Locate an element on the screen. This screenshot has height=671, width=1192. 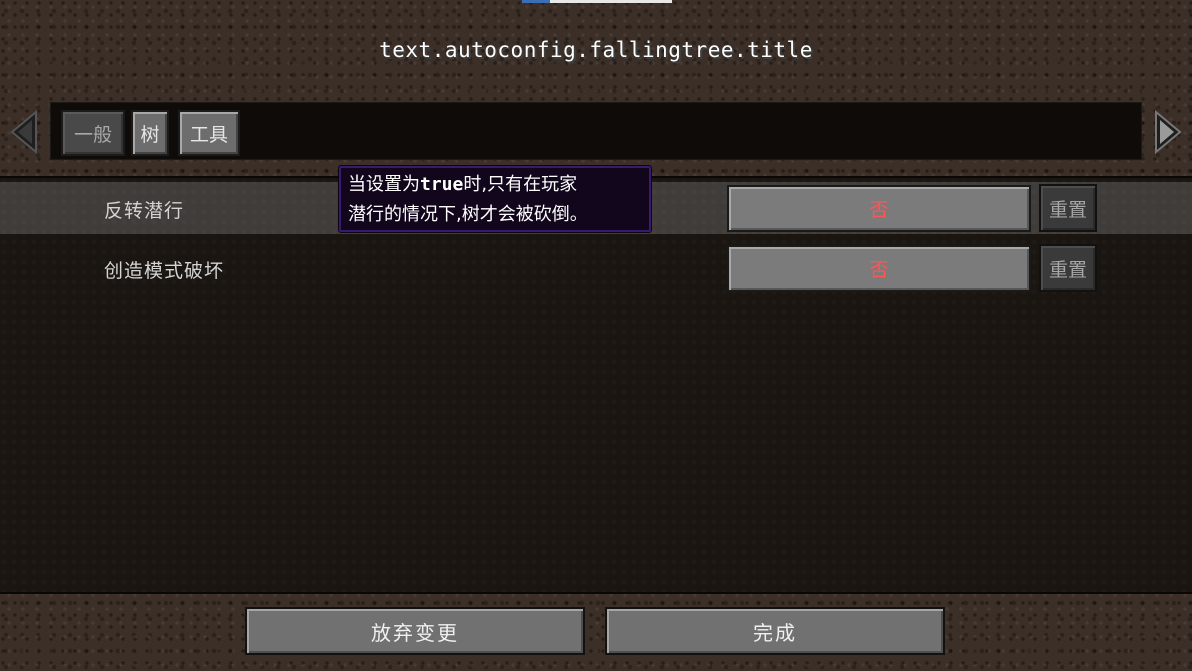
invert-sneak-reset-button: 重置 is located at coordinates (1068, 208).